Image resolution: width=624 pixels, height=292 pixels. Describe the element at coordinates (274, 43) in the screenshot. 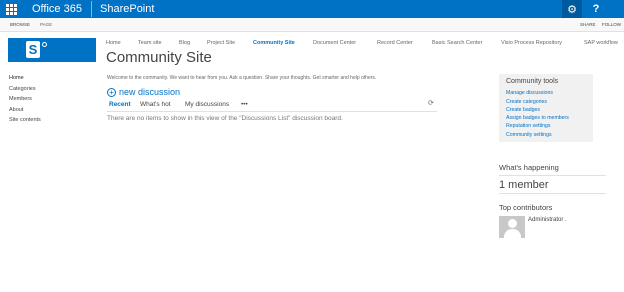

I see `topnav-community-site: Community Site` at that location.